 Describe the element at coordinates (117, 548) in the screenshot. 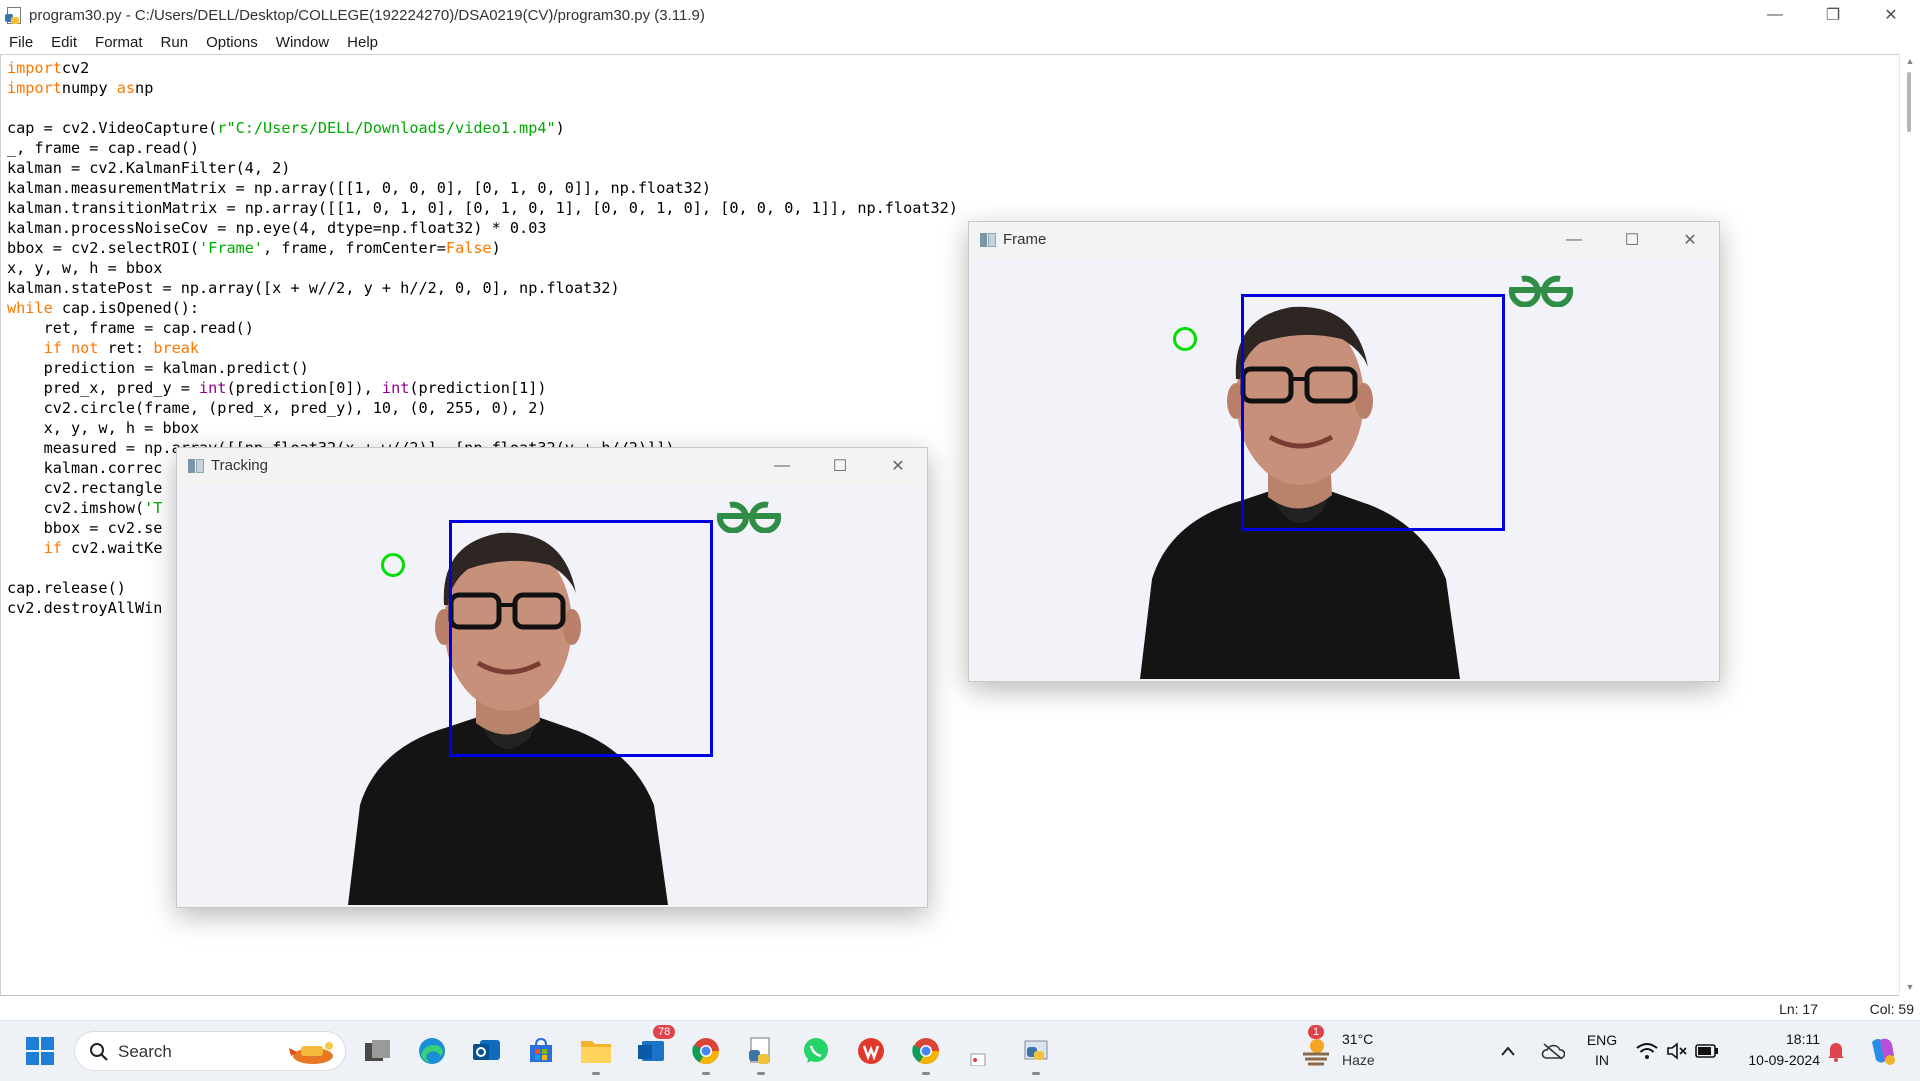

I see `code-token: cv2.waitKe` at that location.